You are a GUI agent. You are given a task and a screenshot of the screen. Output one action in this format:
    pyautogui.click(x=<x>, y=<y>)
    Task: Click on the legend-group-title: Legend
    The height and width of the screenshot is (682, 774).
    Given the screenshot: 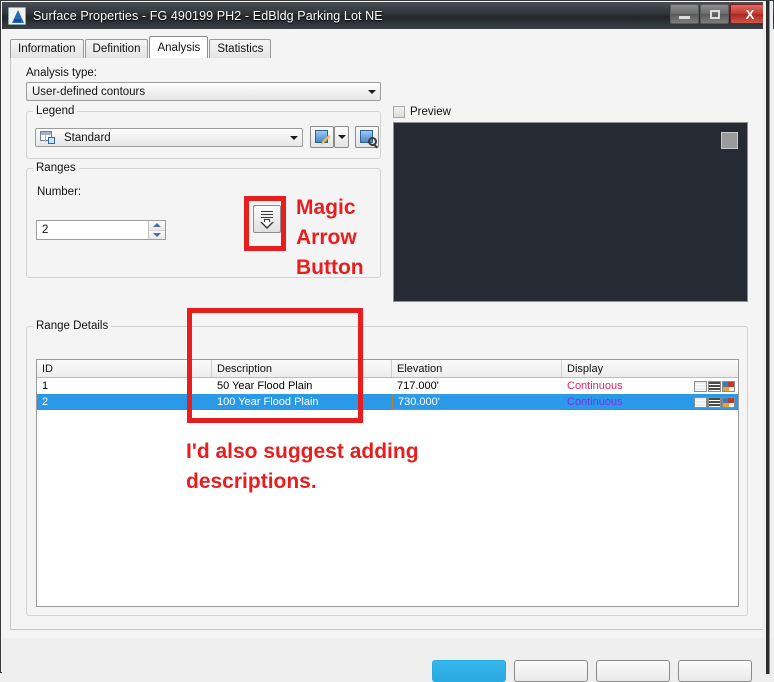 What is the action you would take?
    pyautogui.click(x=55, y=111)
    